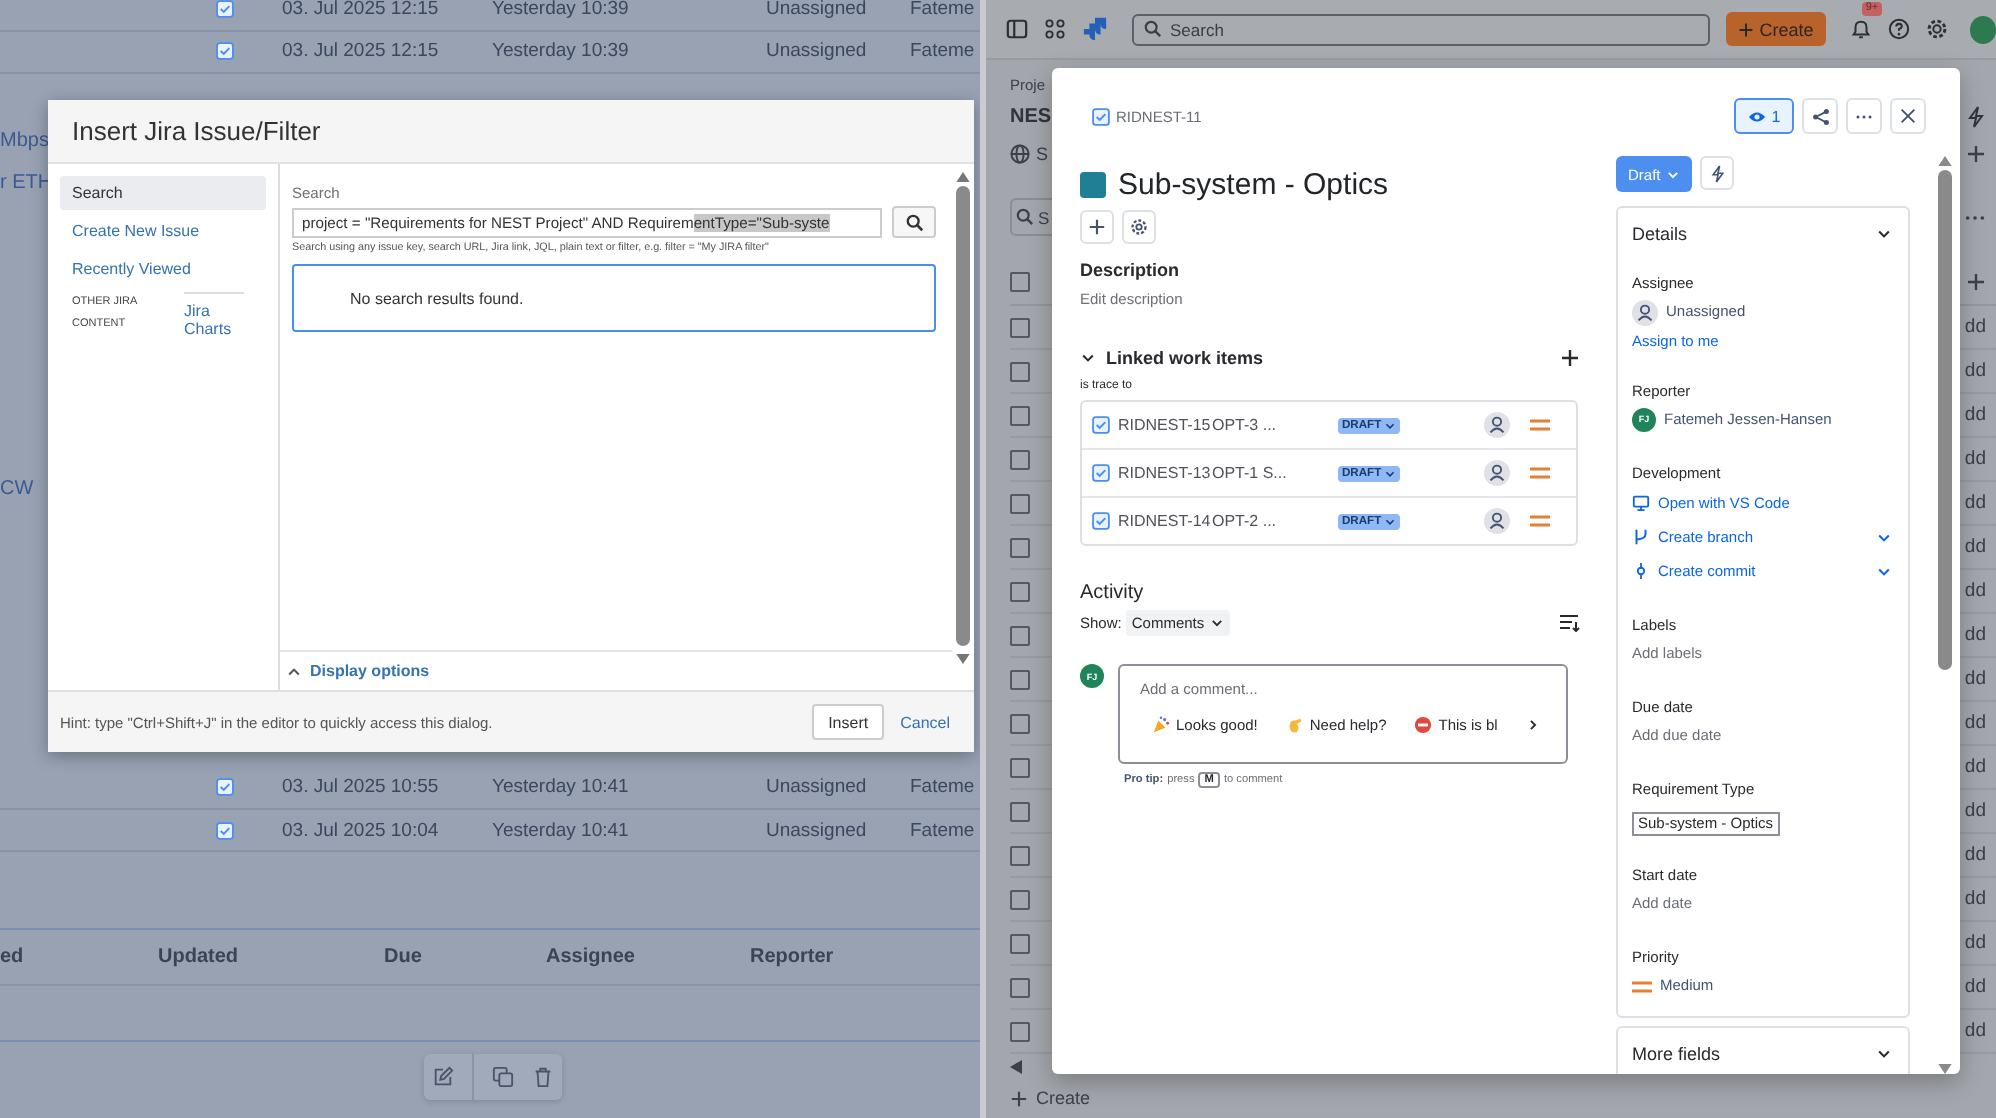 The image size is (1996, 1118). What do you see at coordinates (1764, 116) in the screenshot?
I see `watch-button: 1` at bounding box center [1764, 116].